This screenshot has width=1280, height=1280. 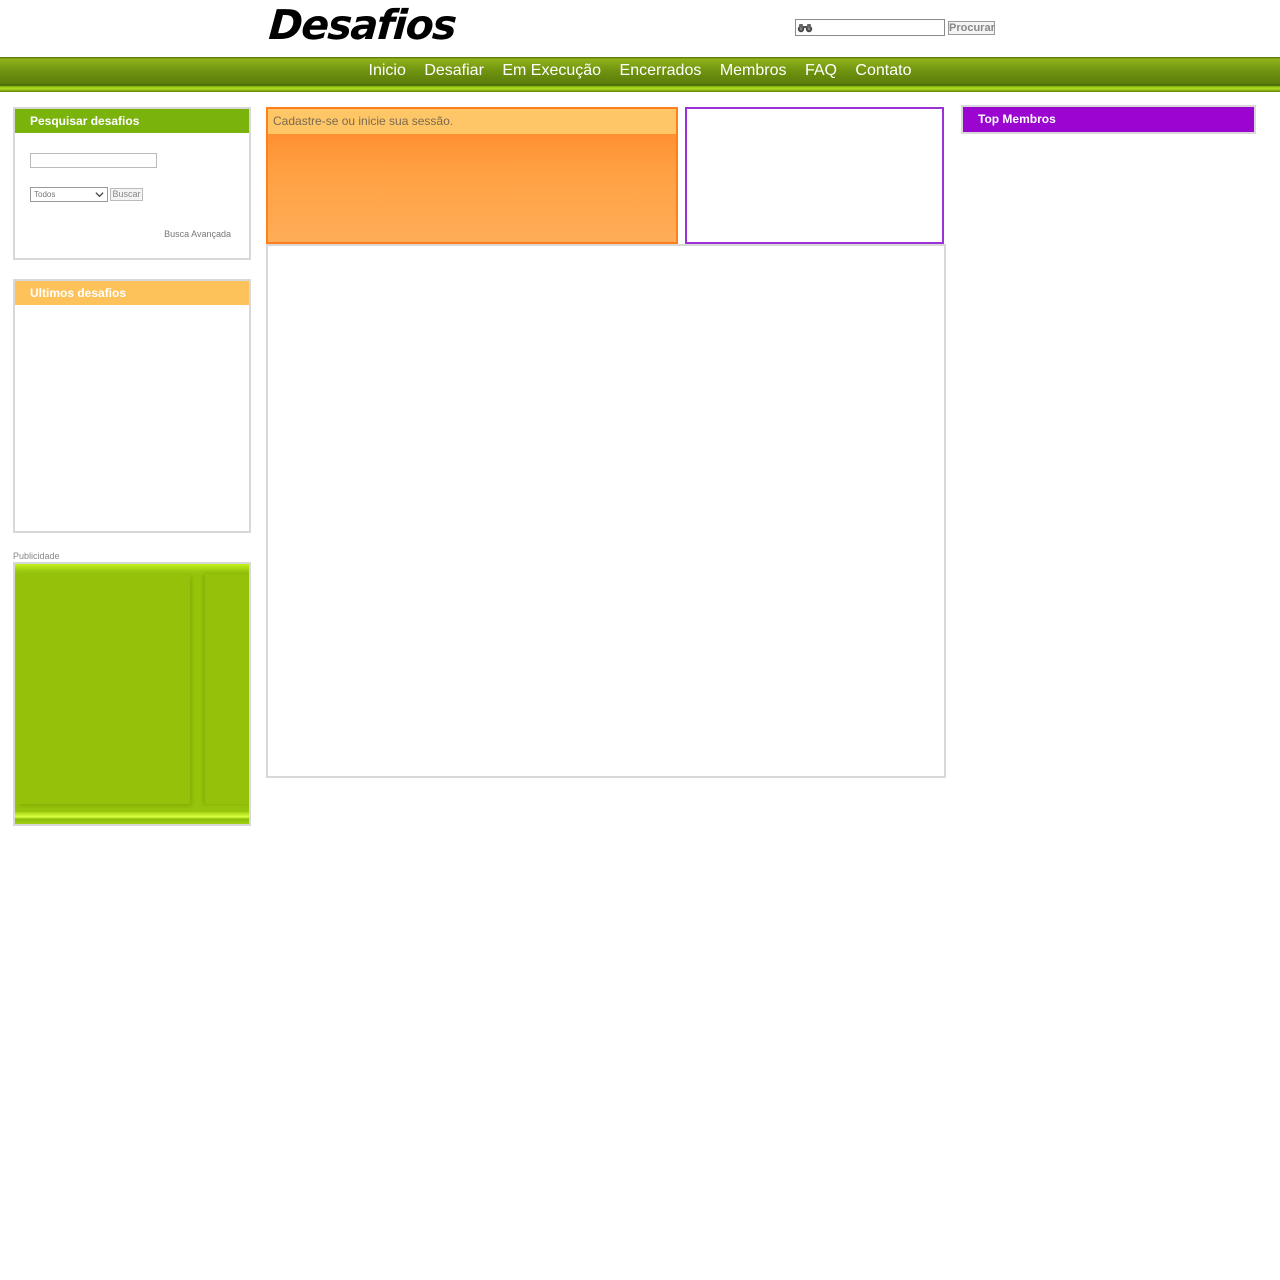 What do you see at coordinates (814, 175) in the screenshot?
I see `featured-panel` at bounding box center [814, 175].